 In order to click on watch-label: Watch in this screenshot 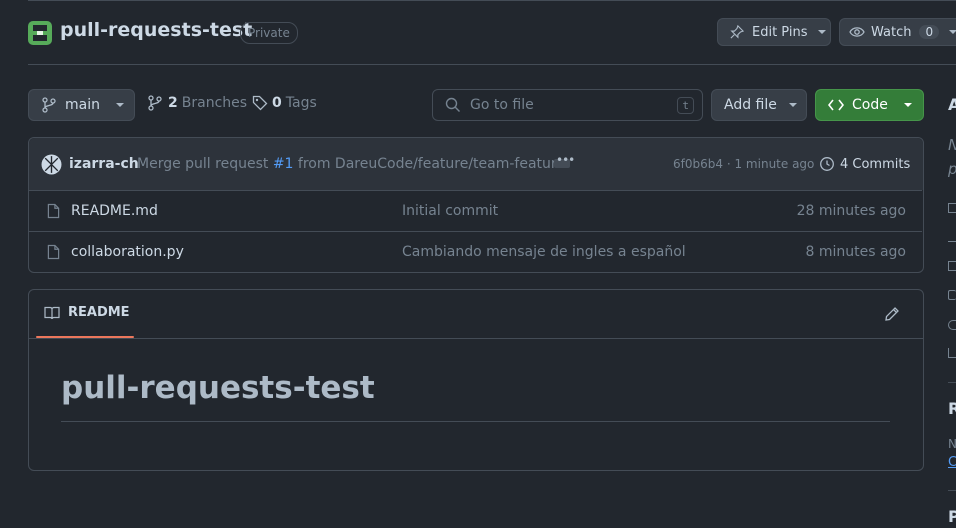, I will do `click(891, 32)`.